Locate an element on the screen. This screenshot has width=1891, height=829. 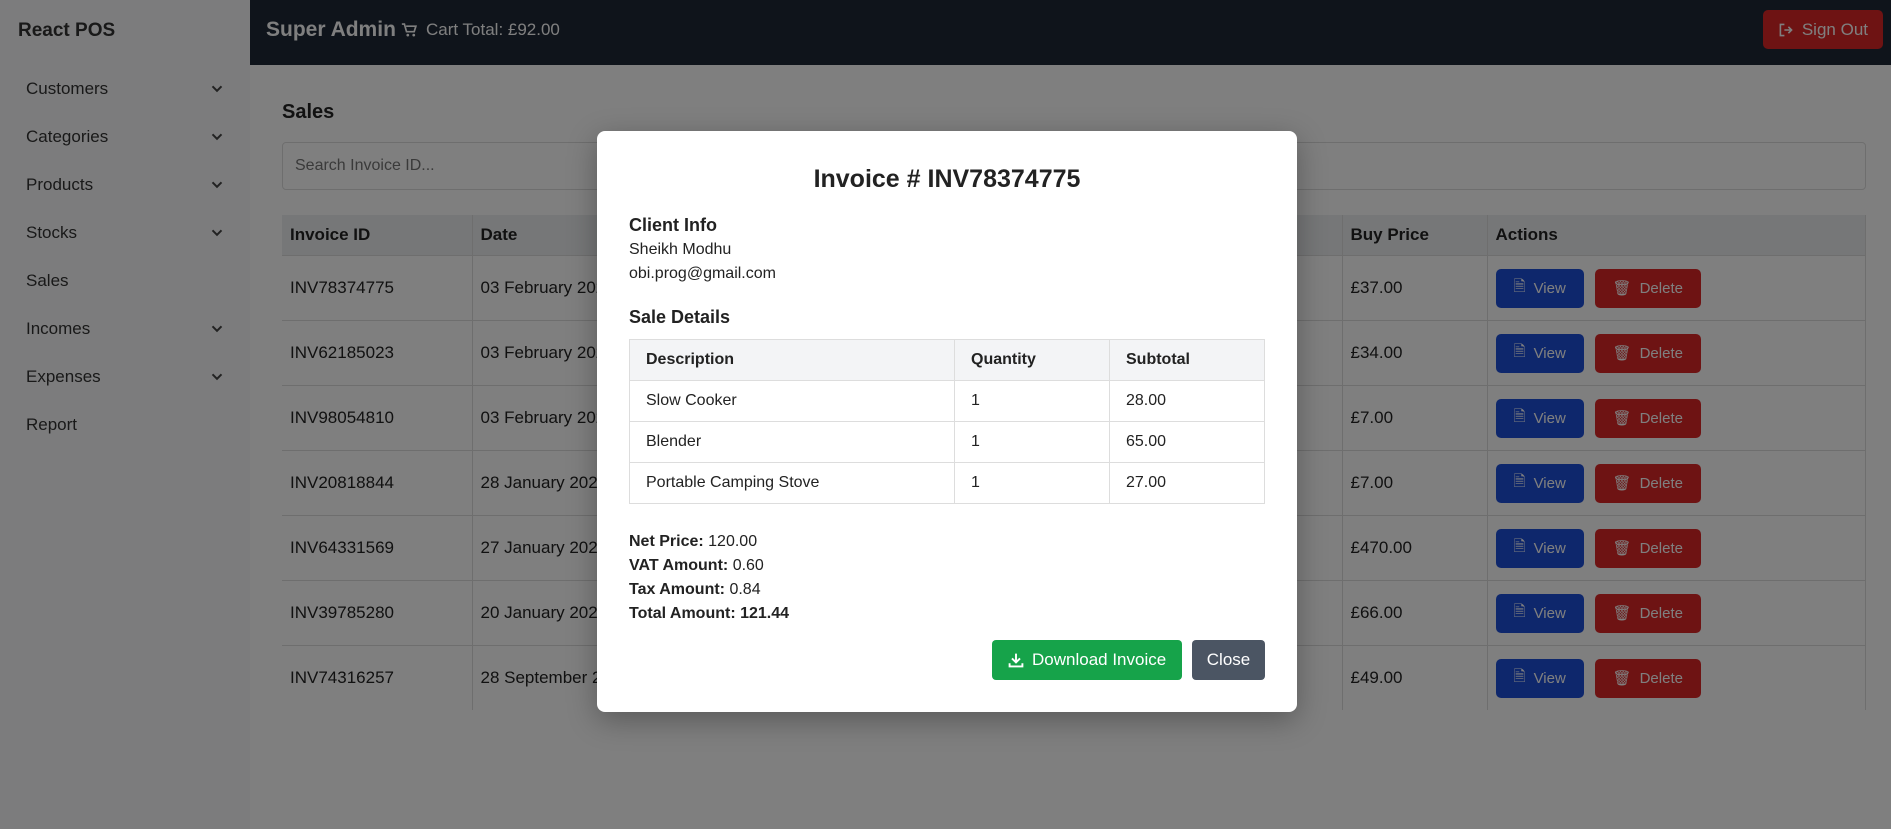
client-info-title: Client Info is located at coordinates (673, 225).